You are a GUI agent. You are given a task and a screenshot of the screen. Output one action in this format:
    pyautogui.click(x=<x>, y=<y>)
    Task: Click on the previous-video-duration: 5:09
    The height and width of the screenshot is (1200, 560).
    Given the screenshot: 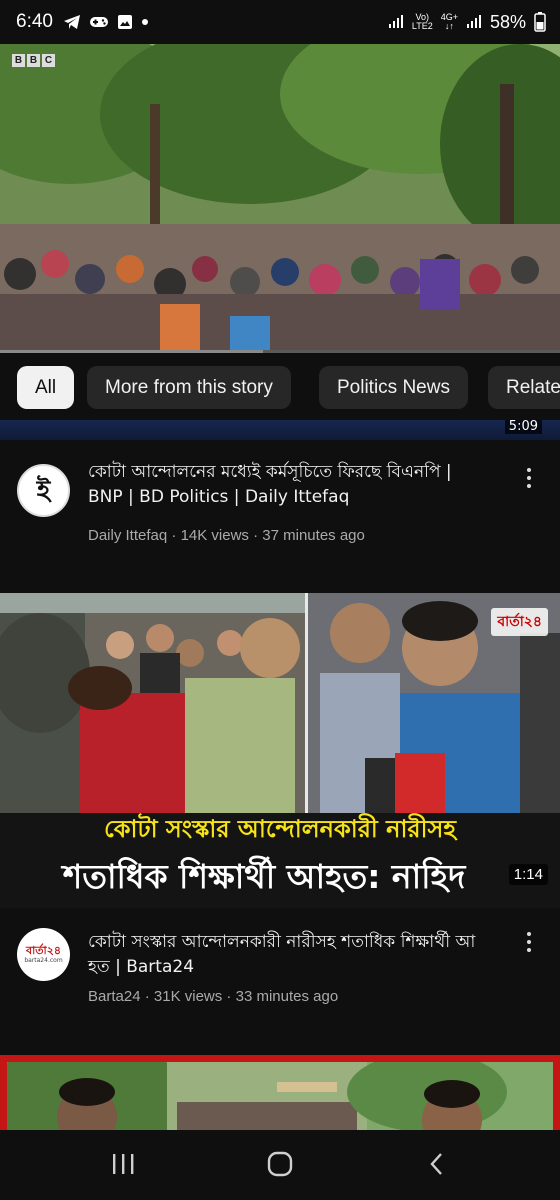 What is the action you would take?
    pyautogui.click(x=523, y=427)
    